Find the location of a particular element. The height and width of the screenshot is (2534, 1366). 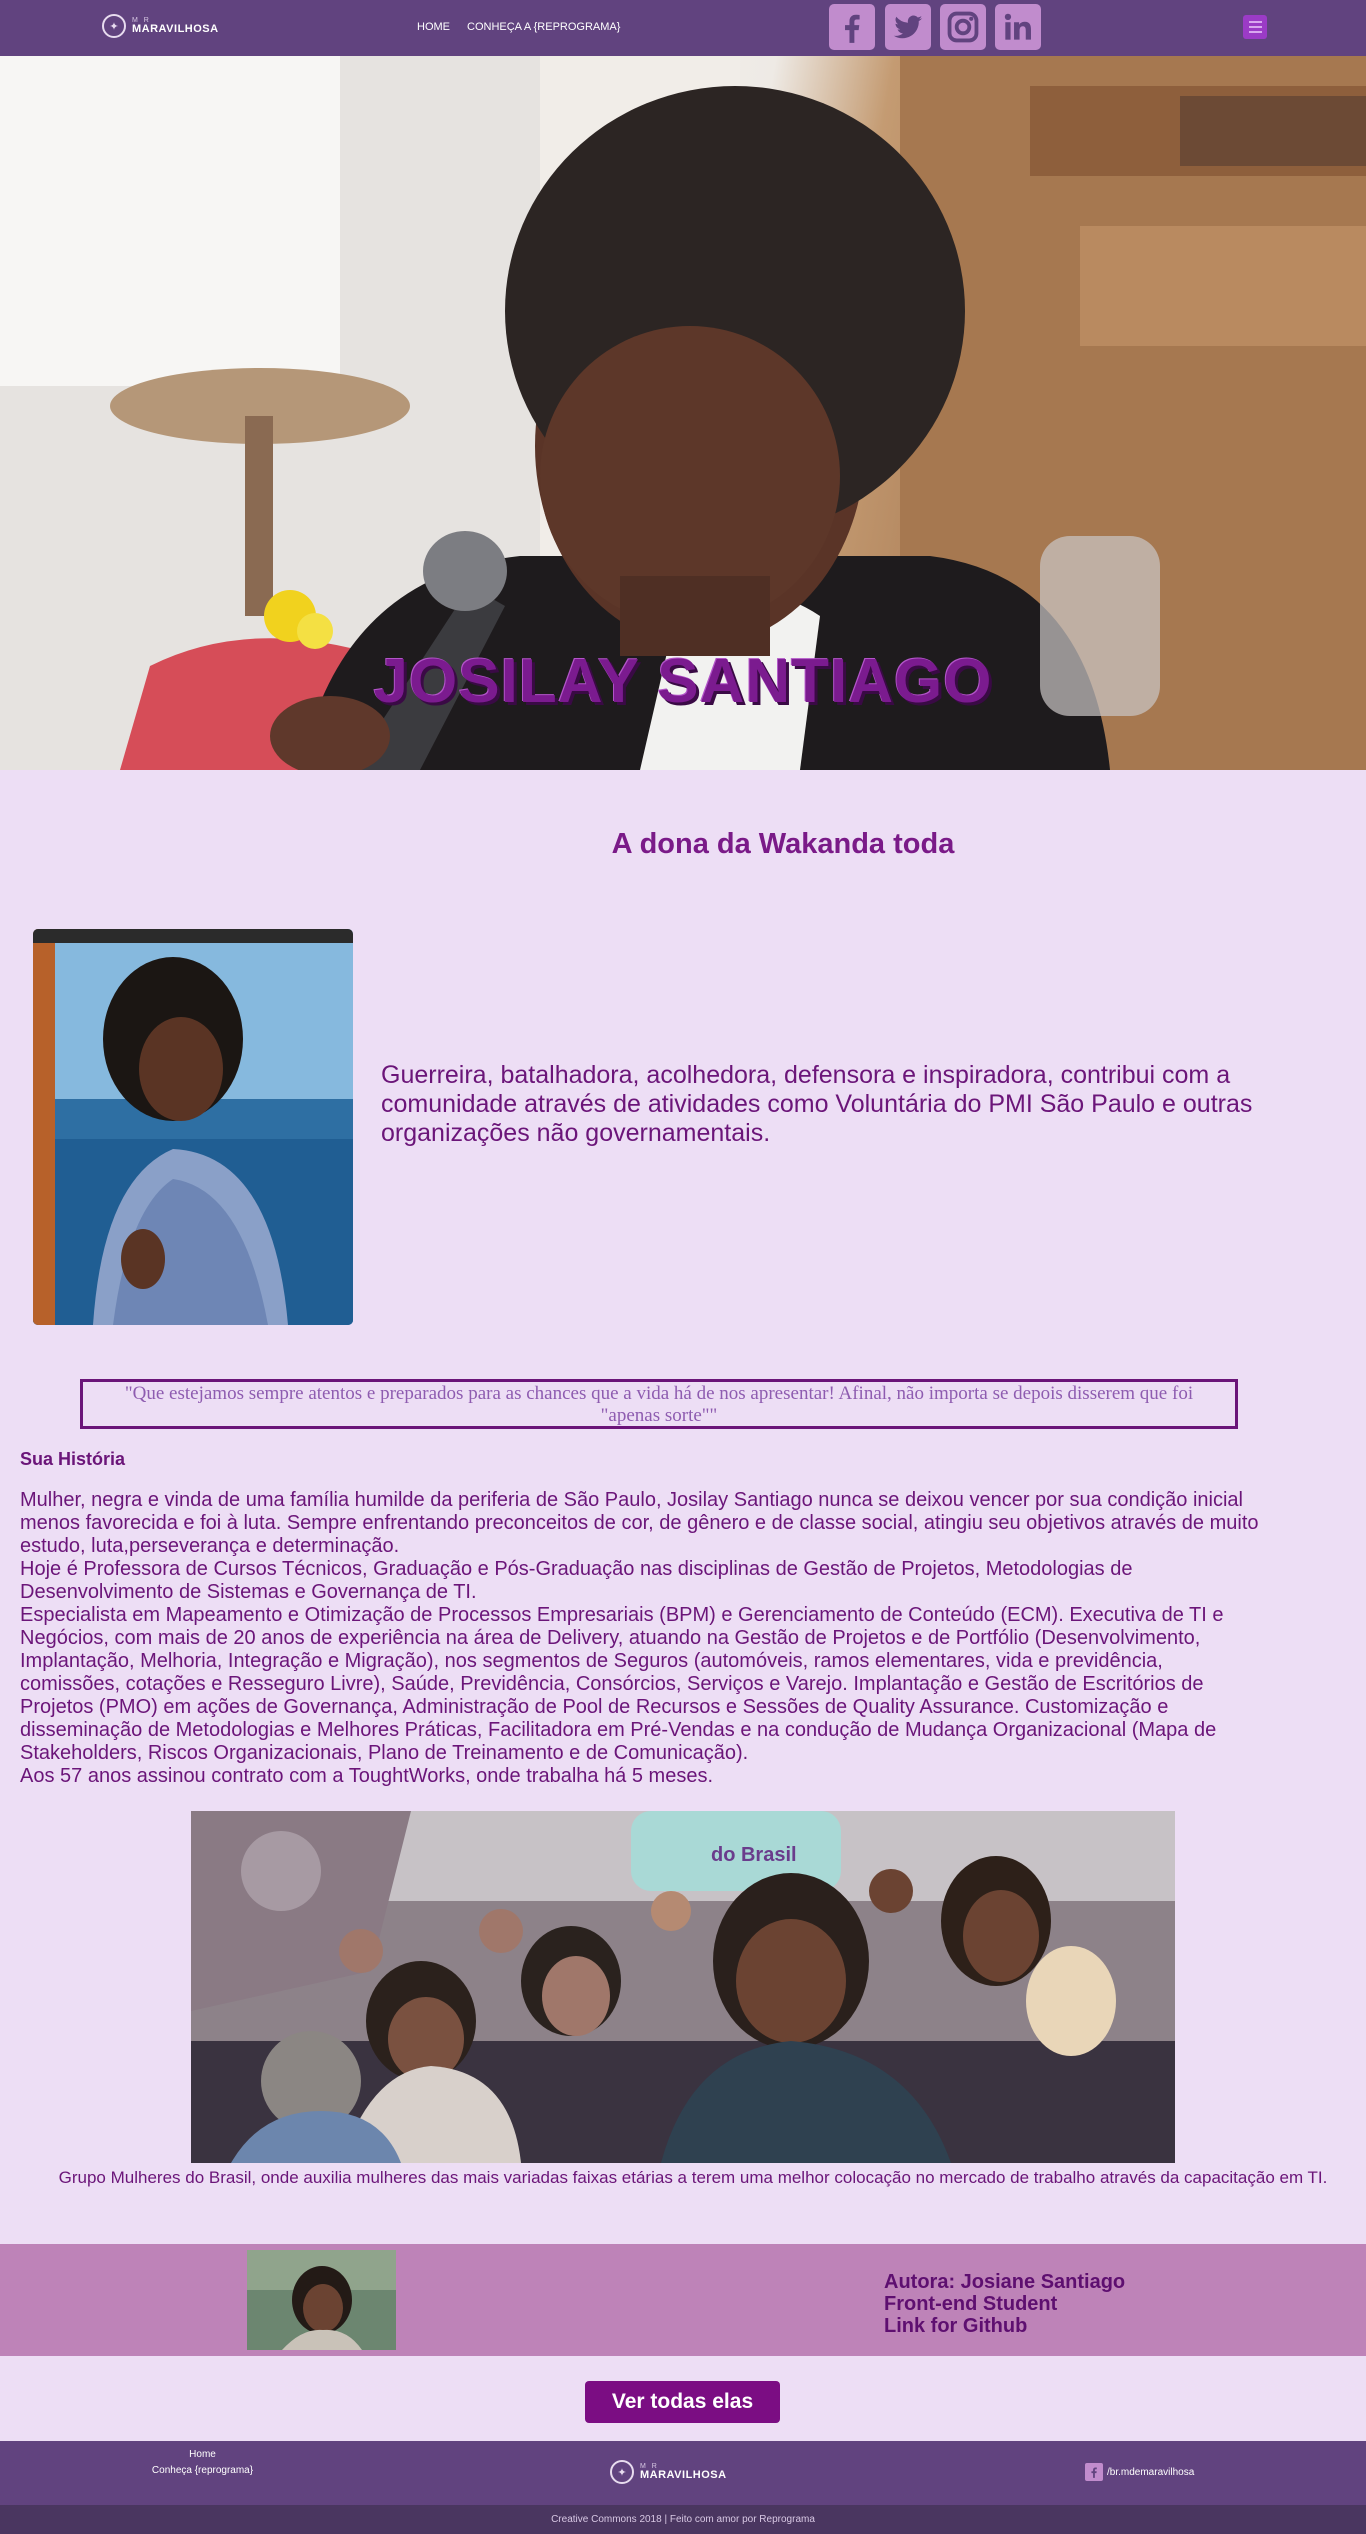

hero-name-heading: JOSILAY SANTIAGO is located at coordinates (683, 681).